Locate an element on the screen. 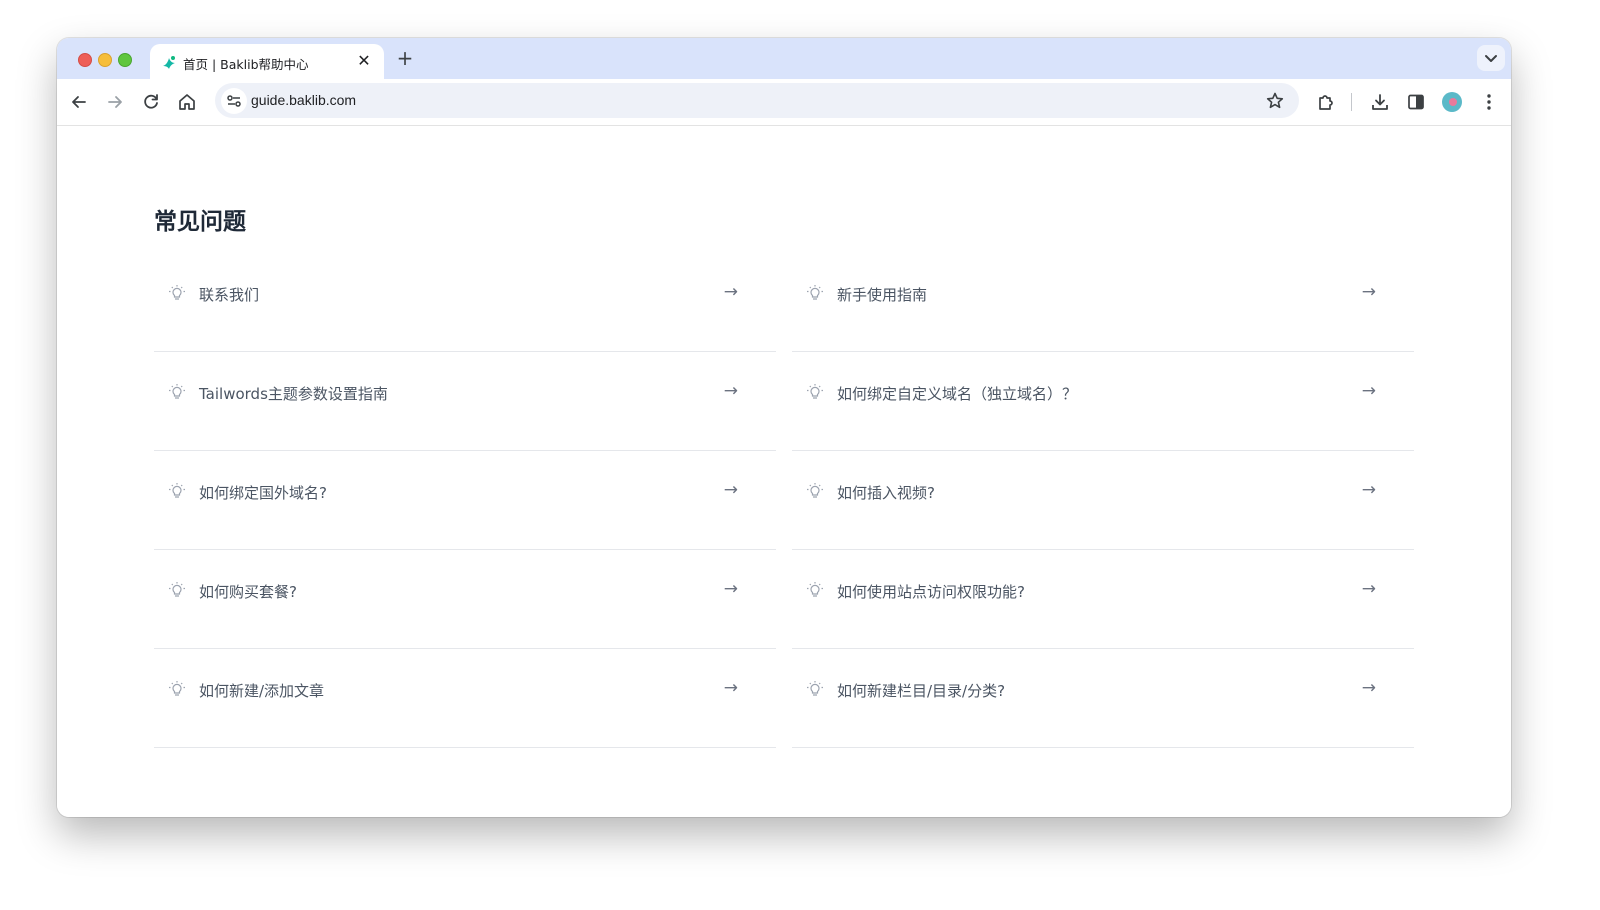  faq-item: 如何新建/添加文章 → is located at coordinates (465, 698).